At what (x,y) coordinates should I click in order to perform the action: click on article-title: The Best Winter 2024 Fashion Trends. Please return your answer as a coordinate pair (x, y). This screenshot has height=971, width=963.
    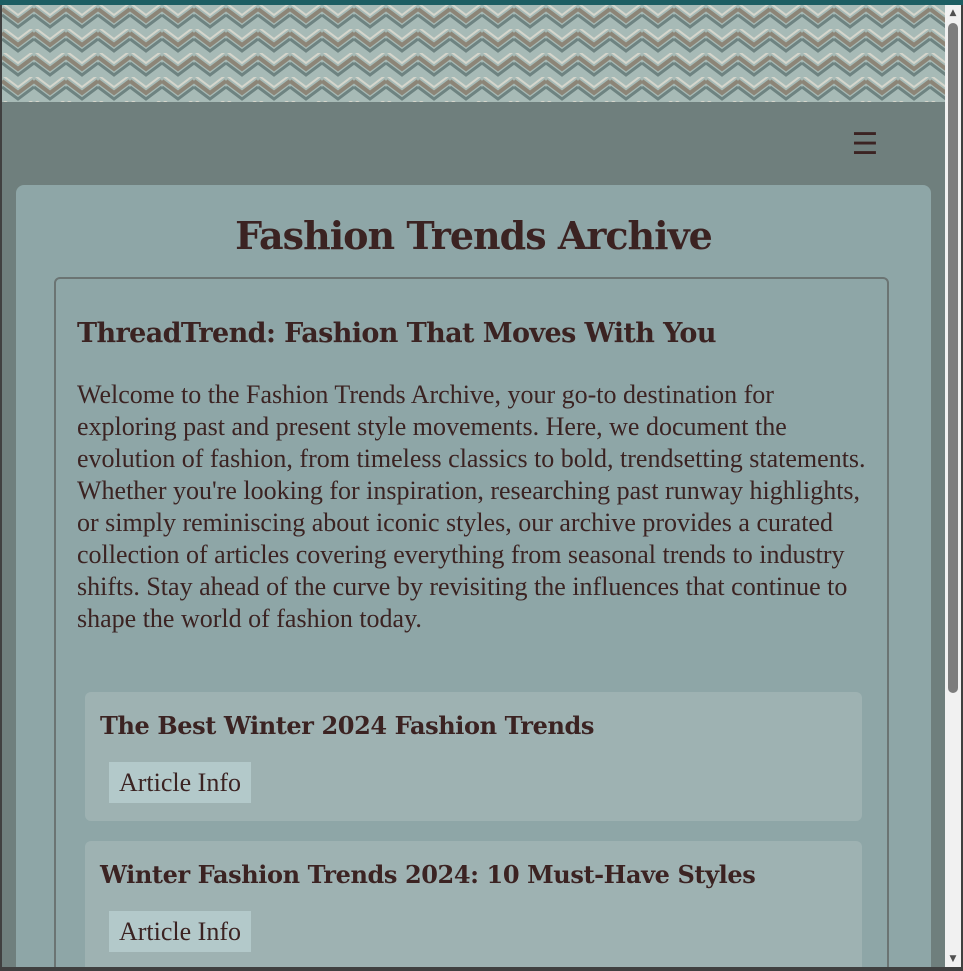
    Looking at the image, I should click on (347, 725).